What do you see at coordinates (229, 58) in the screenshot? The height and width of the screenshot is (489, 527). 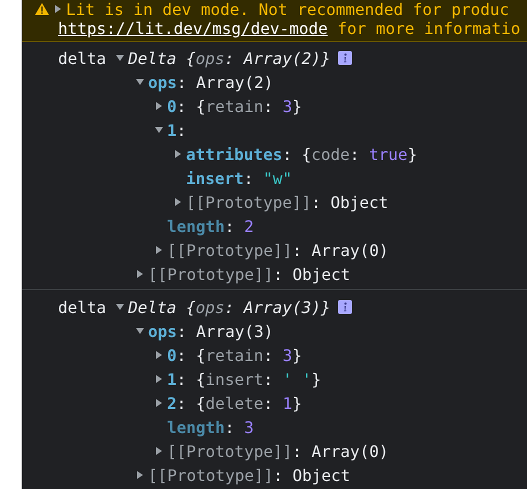 I see `property-line: Delta {ops: Array(2)}` at bounding box center [229, 58].